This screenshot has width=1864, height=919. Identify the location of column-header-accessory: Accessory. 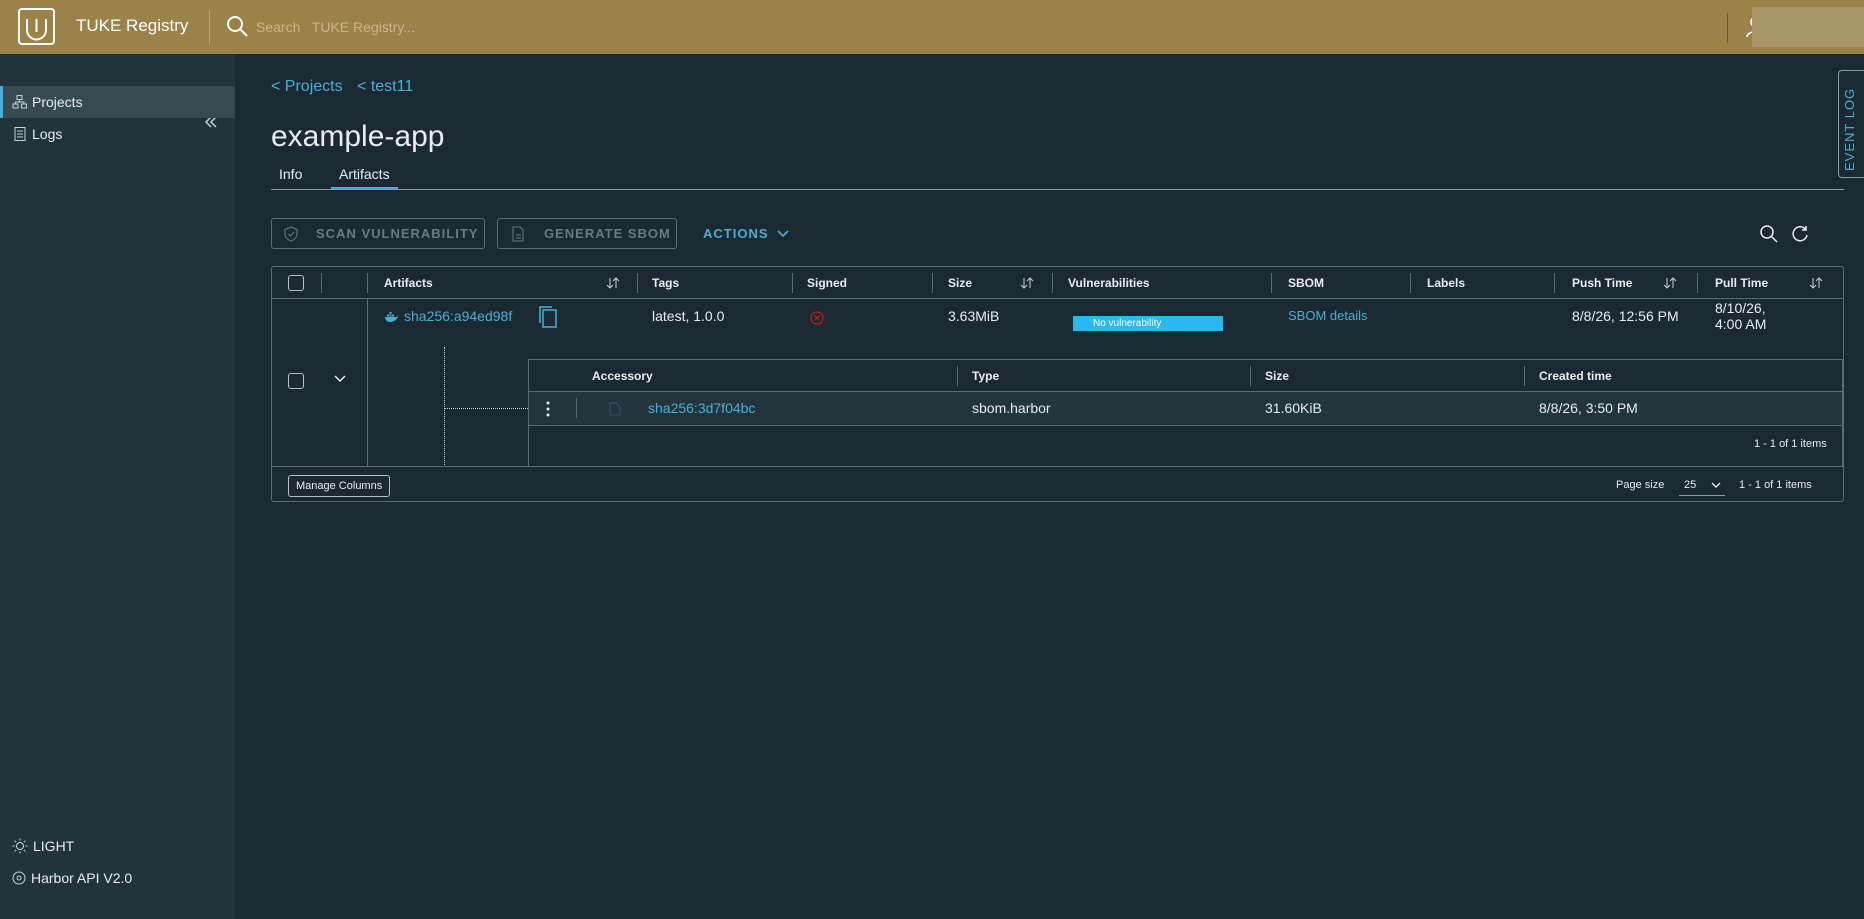
(622, 376).